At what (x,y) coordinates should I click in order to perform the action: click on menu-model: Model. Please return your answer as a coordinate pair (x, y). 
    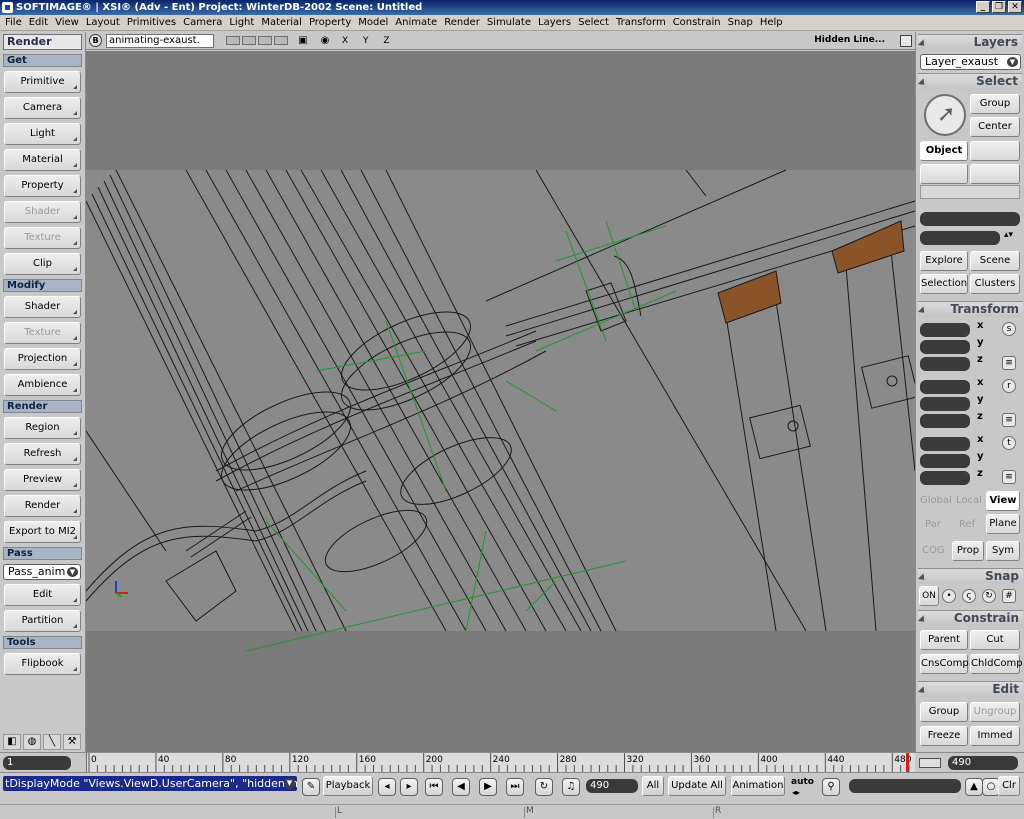
    Looking at the image, I should click on (374, 22).